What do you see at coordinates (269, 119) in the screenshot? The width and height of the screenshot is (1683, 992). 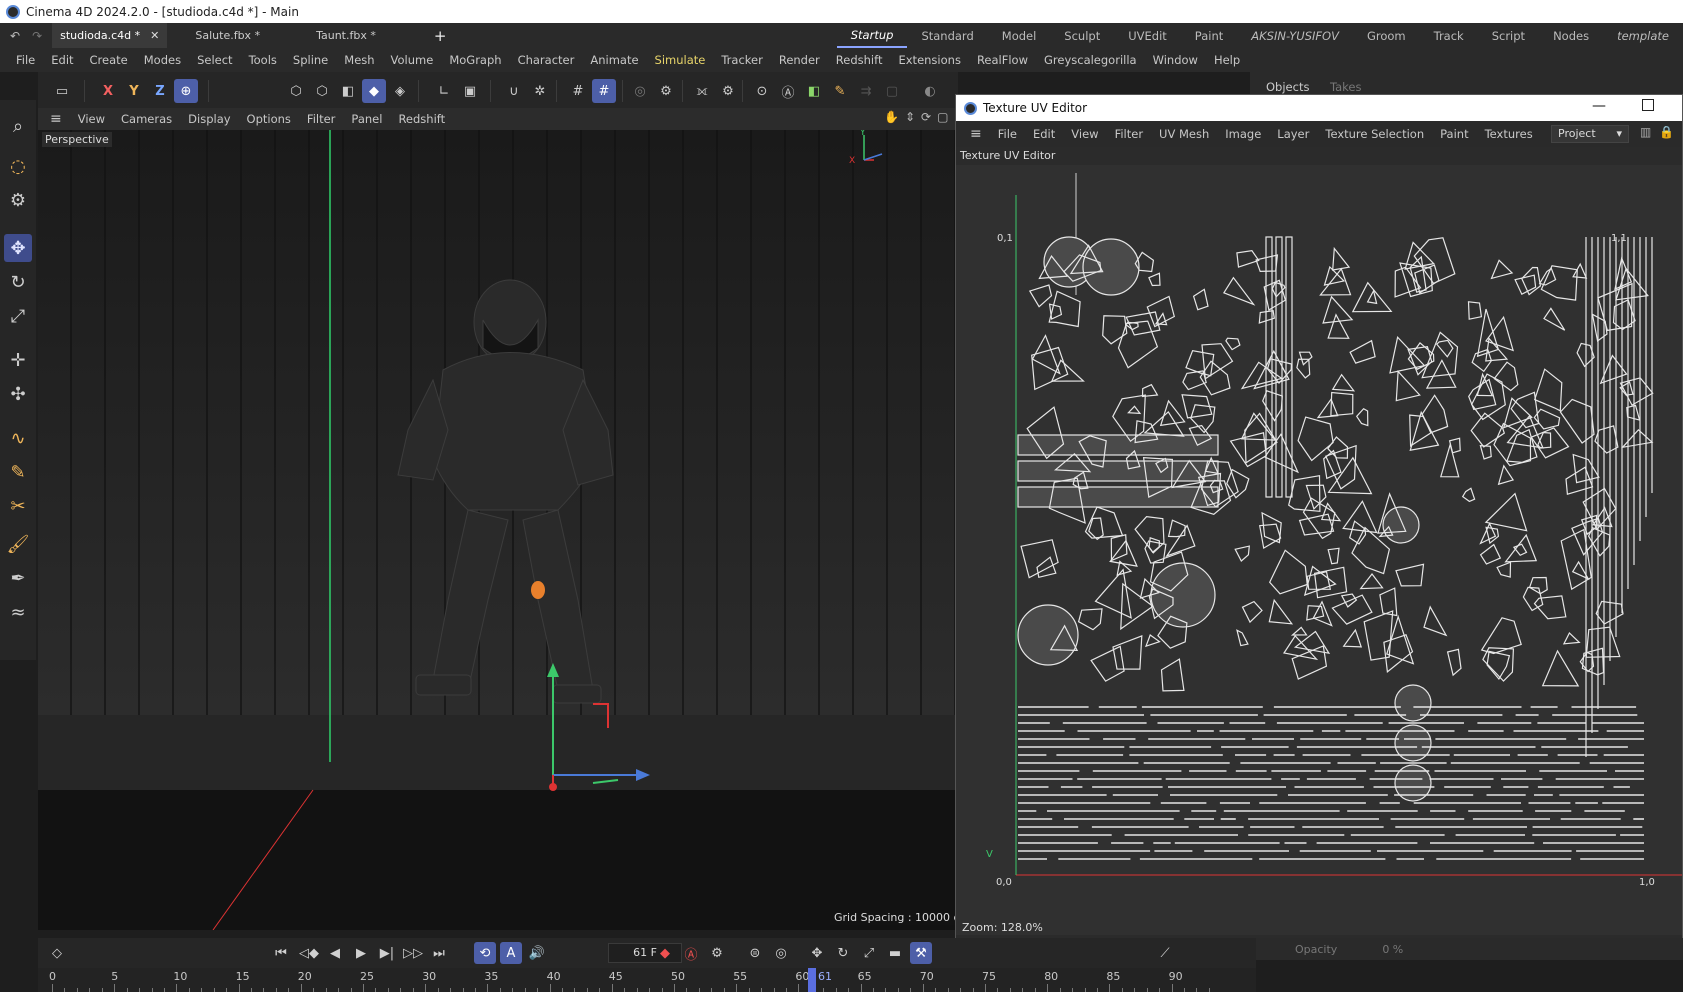 I see `viewport-menu-options: Options` at bounding box center [269, 119].